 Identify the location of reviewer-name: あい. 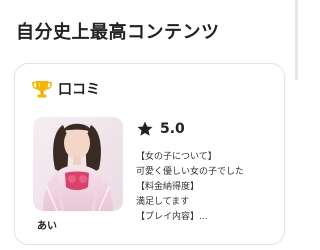
(47, 226).